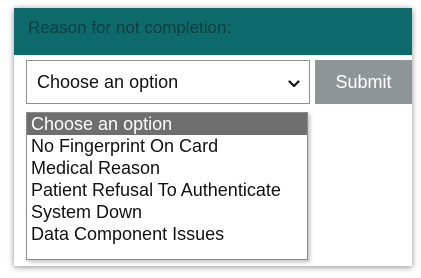 The width and height of the screenshot is (421, 278). What do you see at coordinates (167, 212) in the screenshot?
I see `option-system-down: System Down` at bounding box center [167, 212].